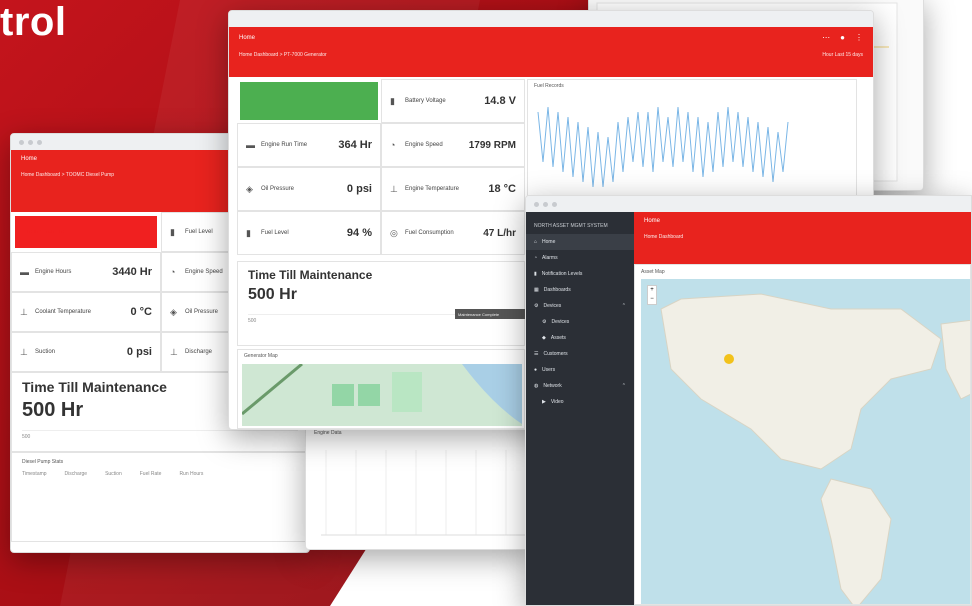  Describe the element at coordinates (552, 306) in the screenshot. I see `sidebar-item-label: Devices` at that location.